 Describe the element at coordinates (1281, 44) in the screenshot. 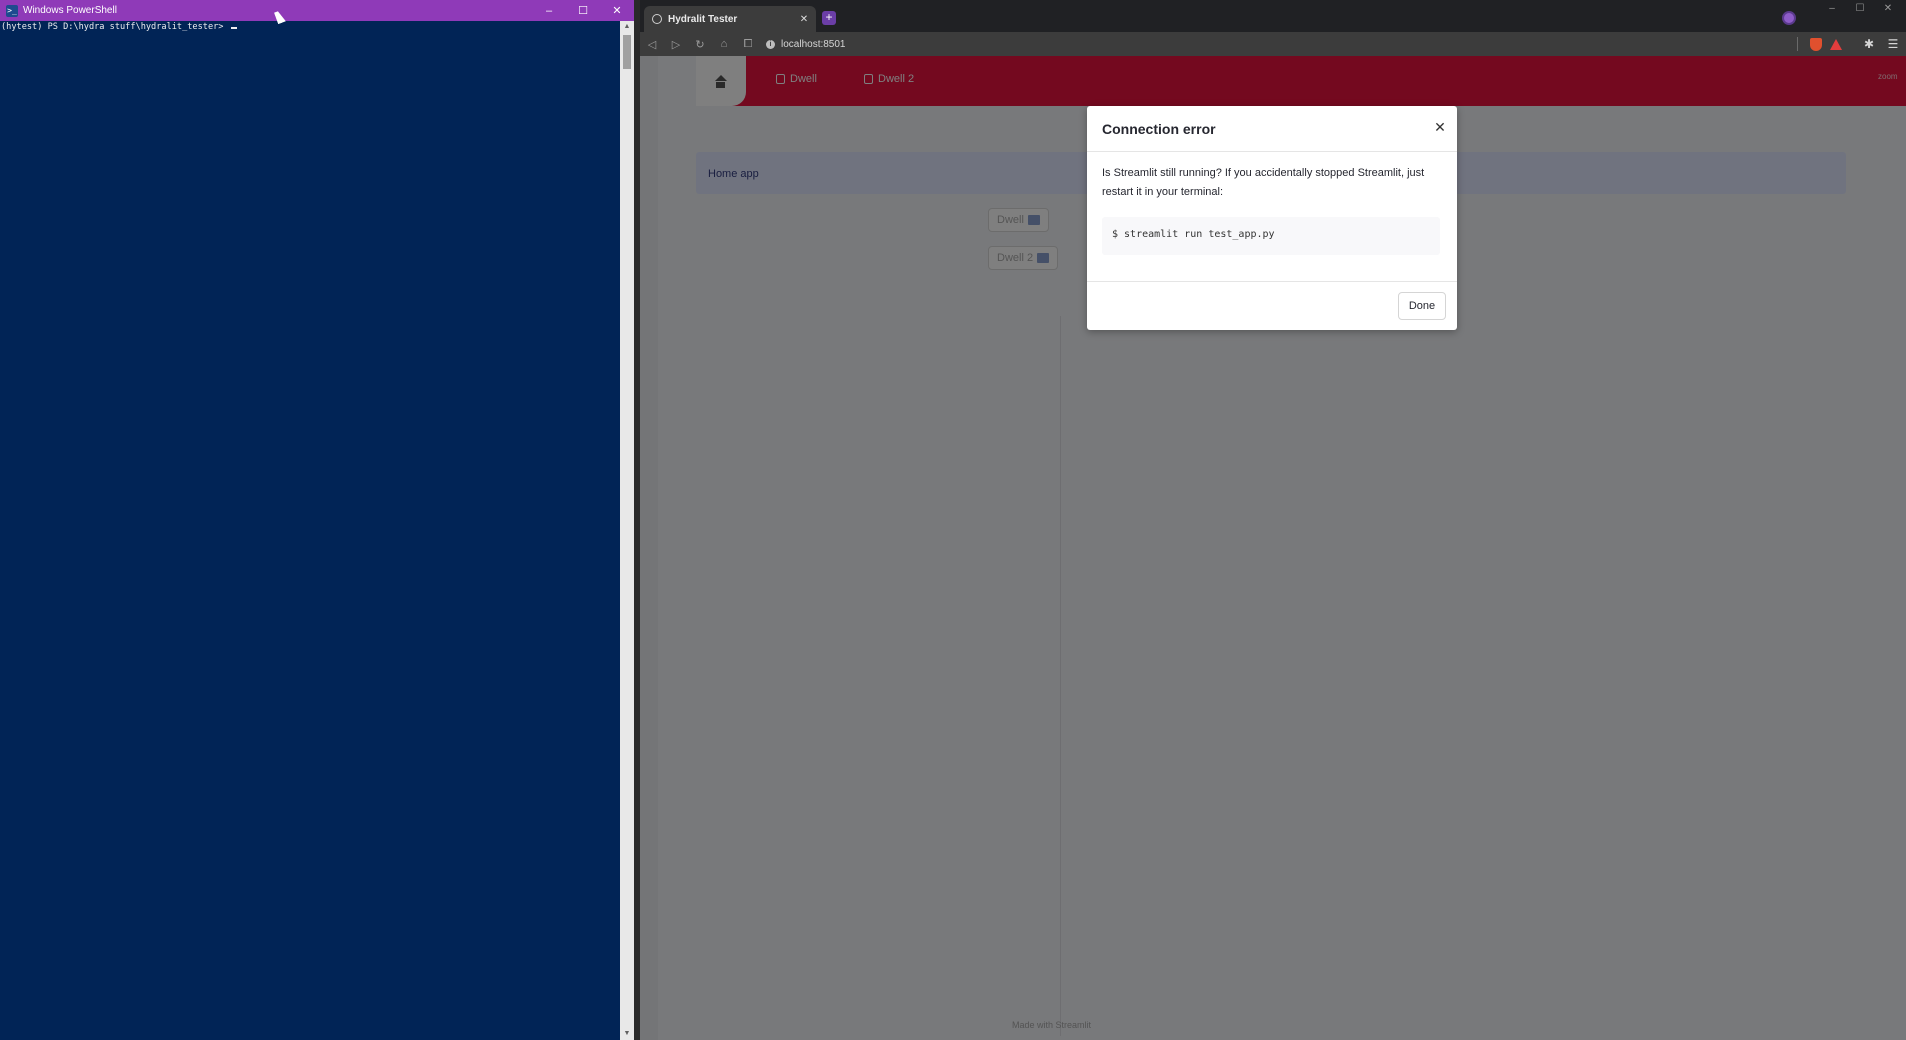

I see `address-bar: i localhost:8501` at that location.